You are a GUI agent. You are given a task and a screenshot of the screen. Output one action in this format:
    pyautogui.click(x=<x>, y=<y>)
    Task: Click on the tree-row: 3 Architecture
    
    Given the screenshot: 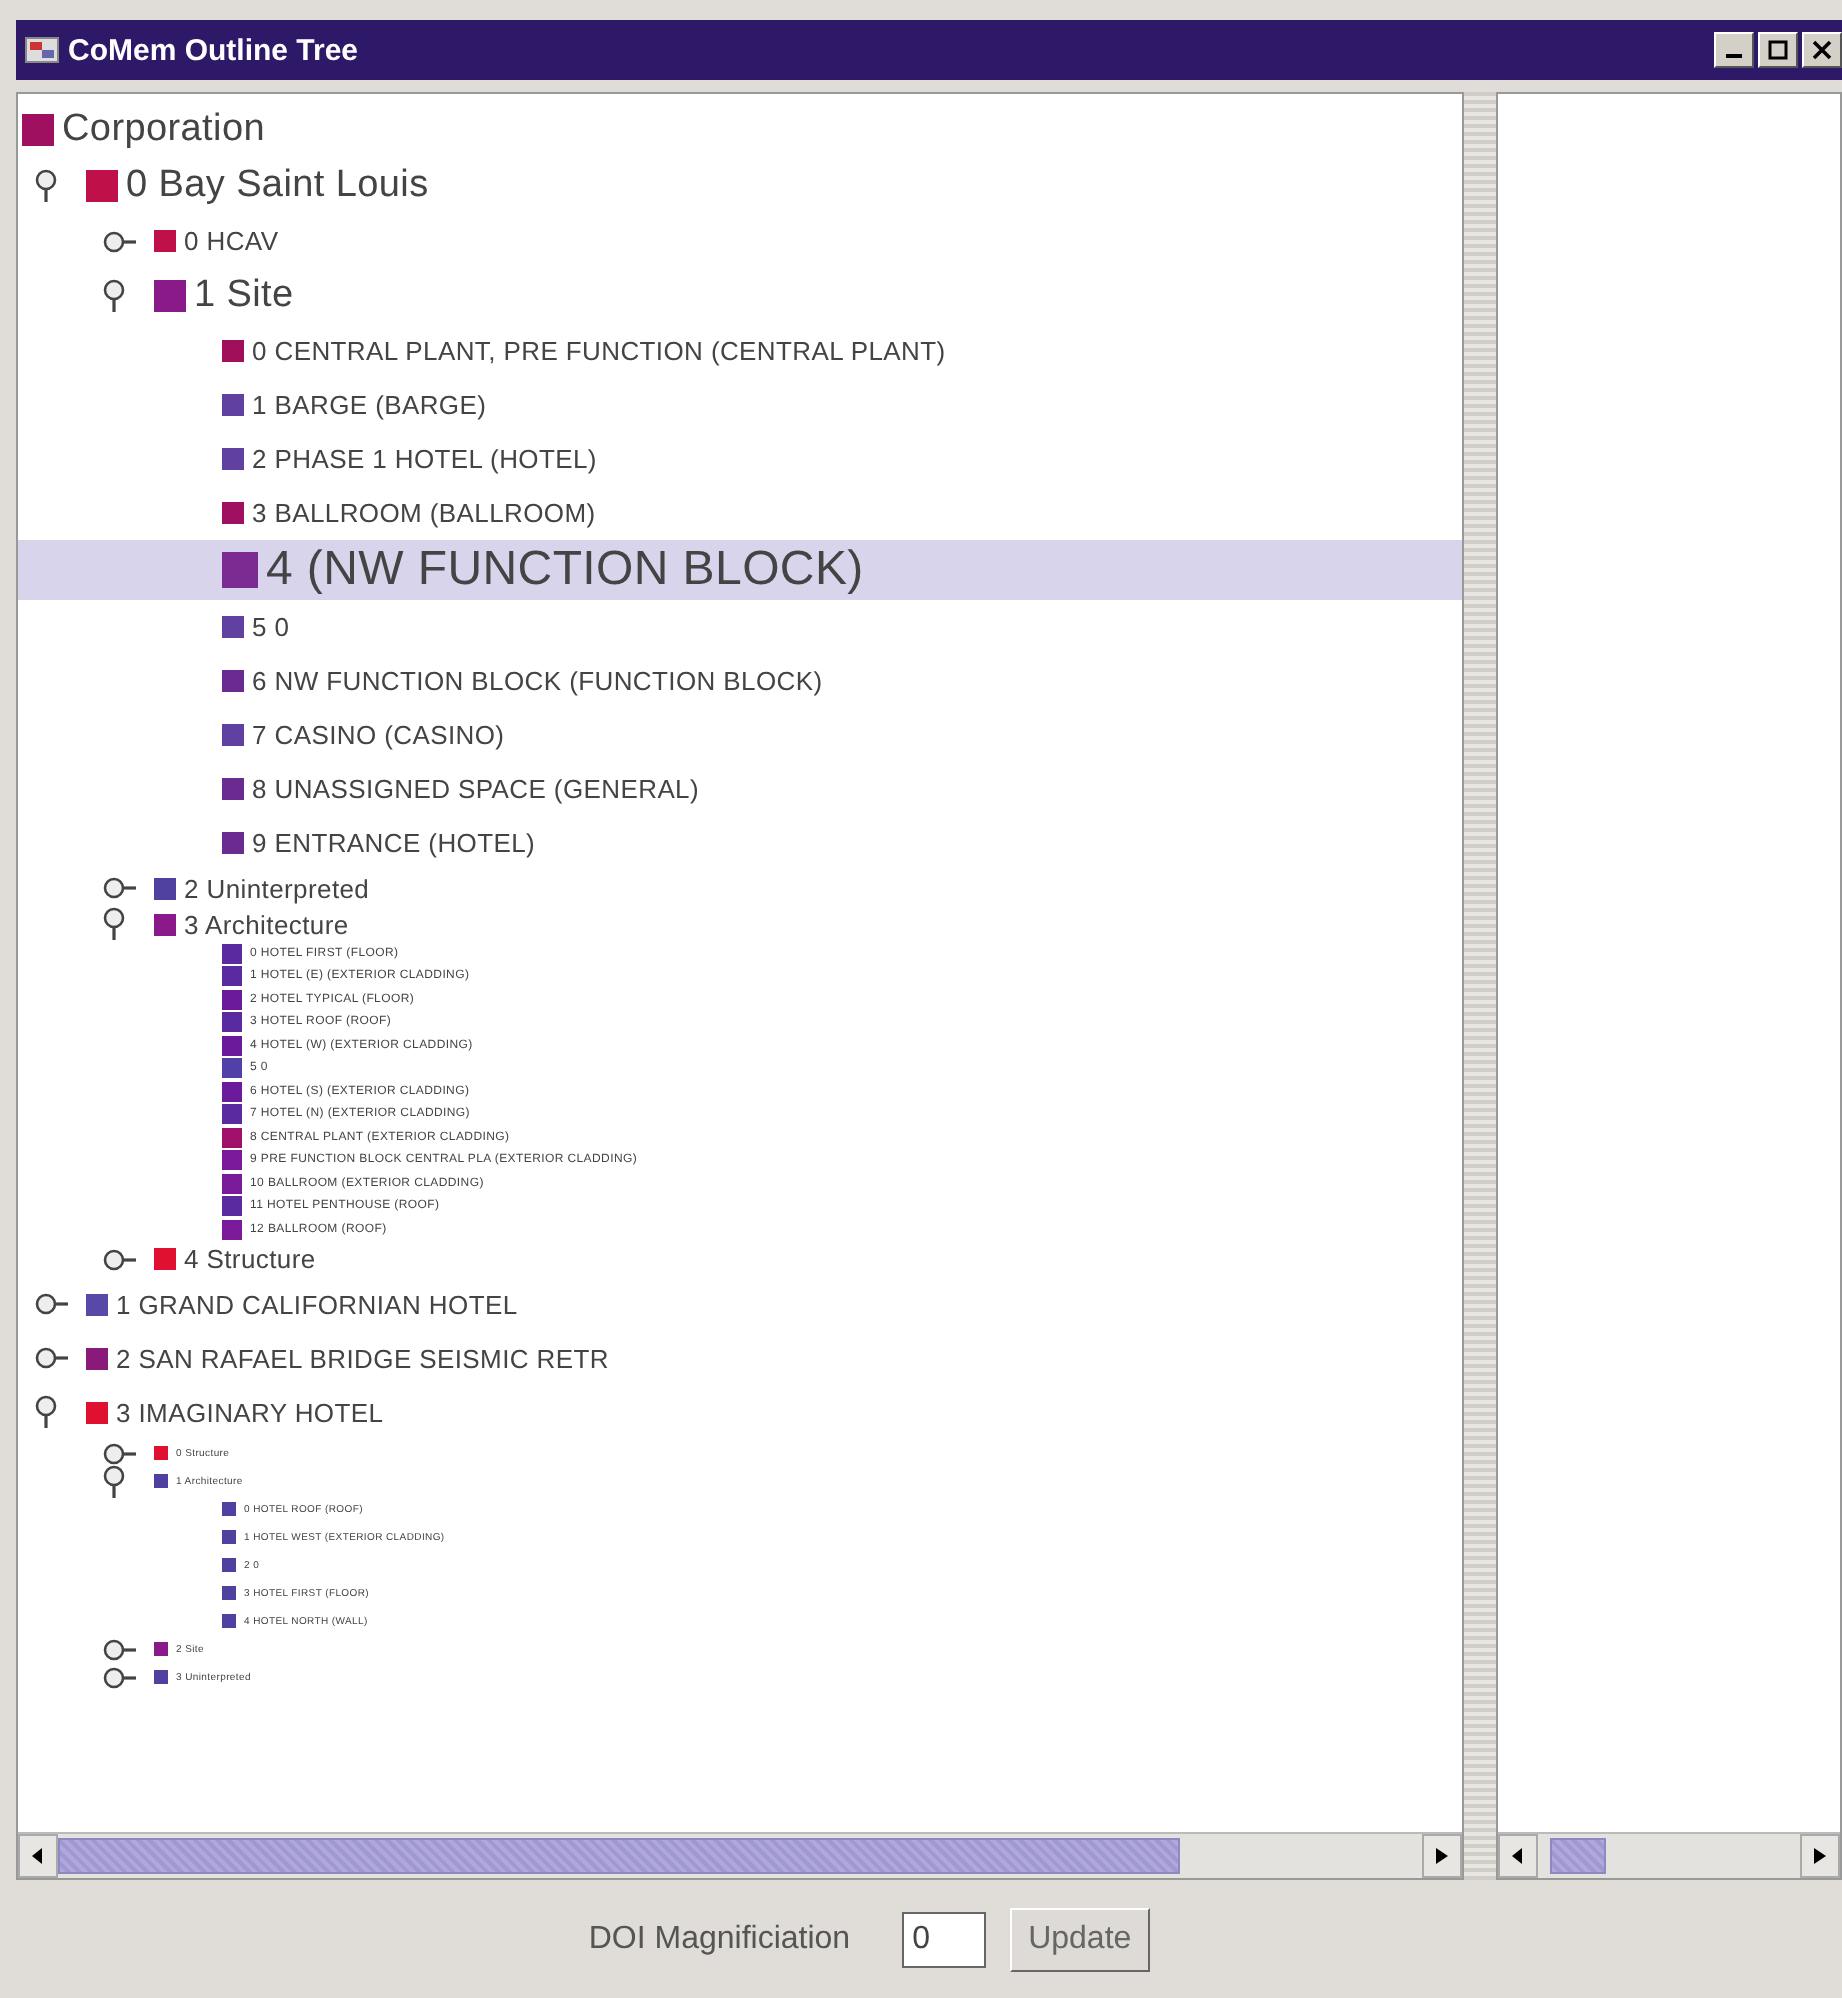 What is the action you would take?
    pyautogui.click(x=740, y=924)
    